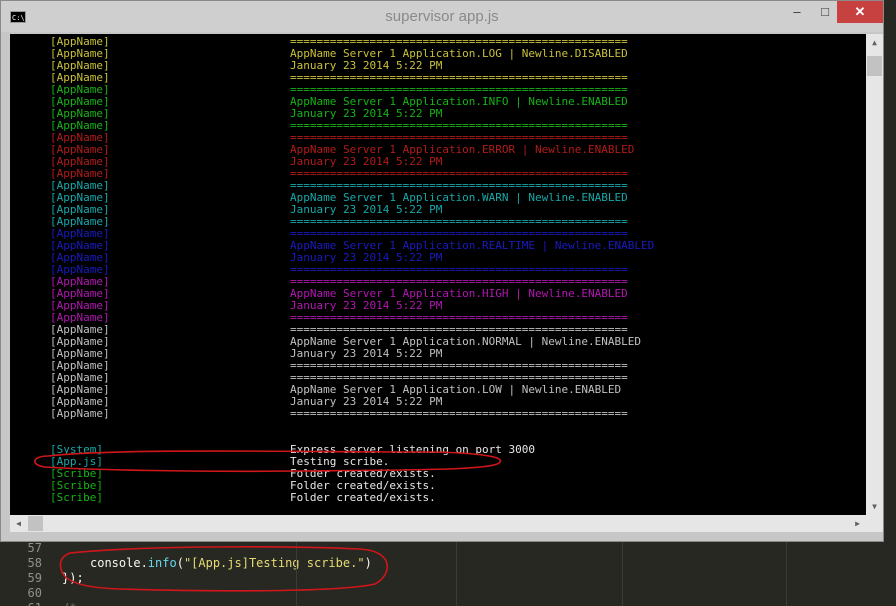  What do you see at coordinates (73, 578) in the screenshot?
I see `code-line-59: });` at bounding box center [73, 578].